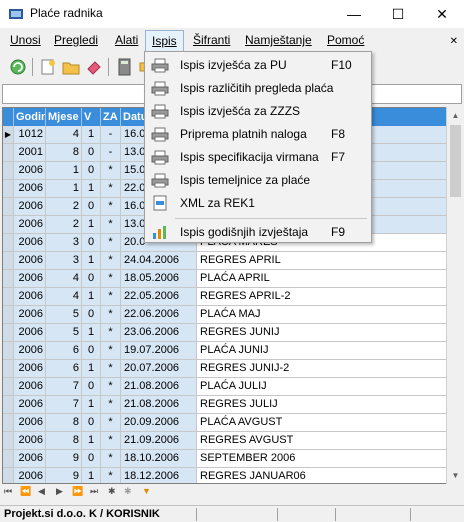 The width and height of the screenshot is (464, 522). What do you see at coordinates (111, 135) in the screenshot?
I see `cell-za: -` at bounding box center [111, 135].